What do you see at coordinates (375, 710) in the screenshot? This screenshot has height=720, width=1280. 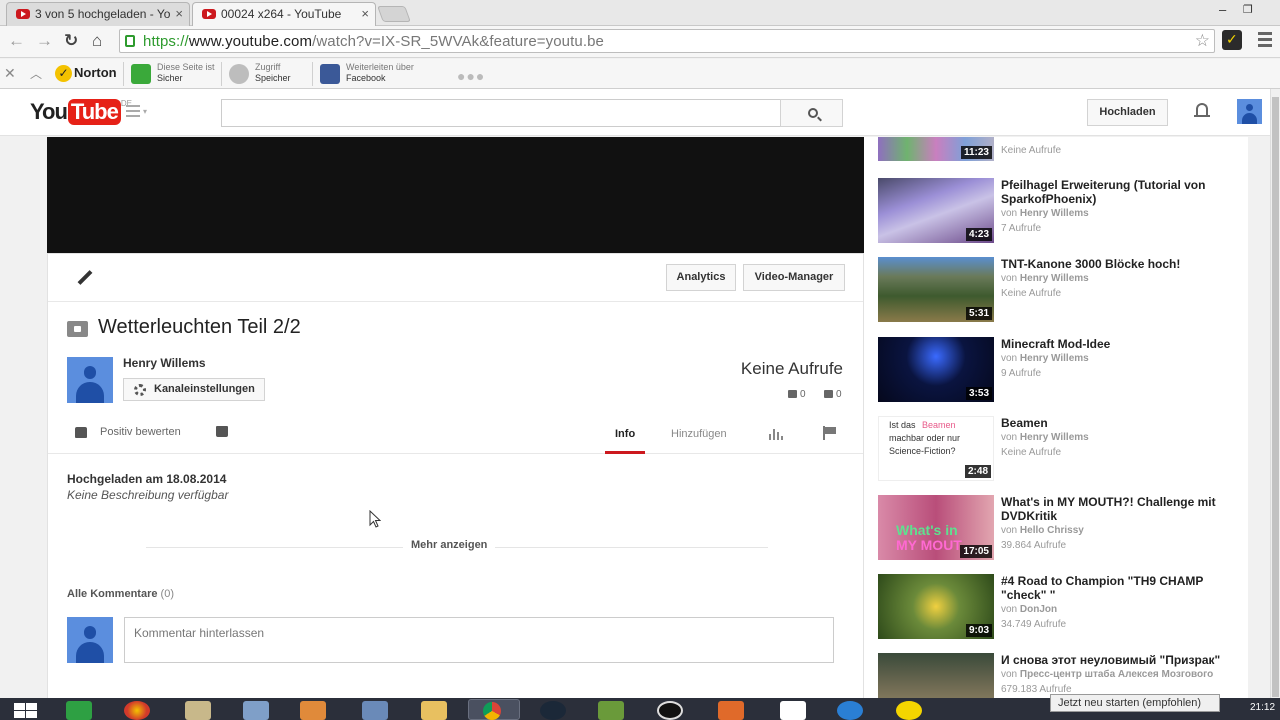 I see `calculator-app-icon` at bounding box center [375, 710].